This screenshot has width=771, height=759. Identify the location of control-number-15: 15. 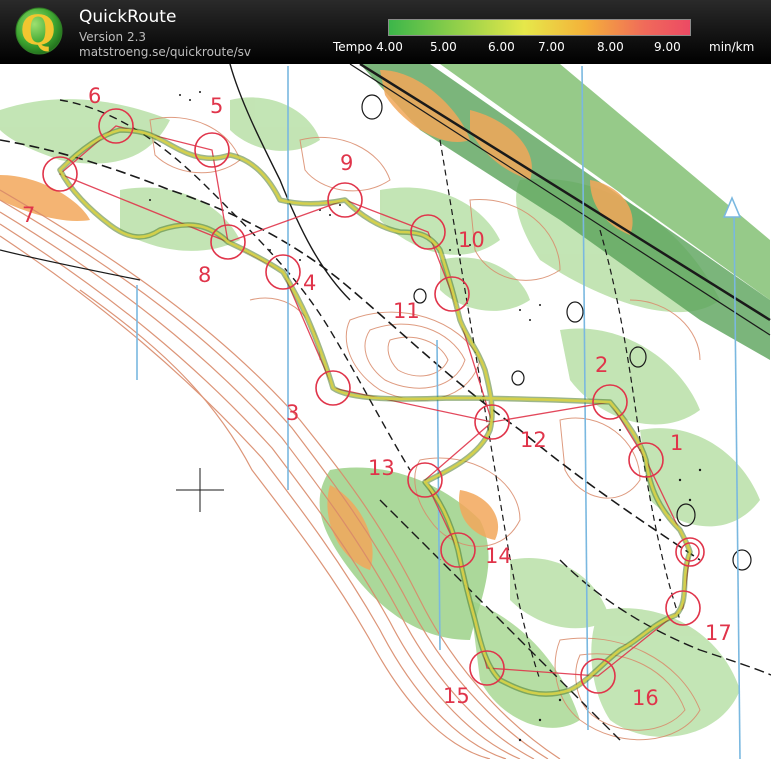
(456, 696).